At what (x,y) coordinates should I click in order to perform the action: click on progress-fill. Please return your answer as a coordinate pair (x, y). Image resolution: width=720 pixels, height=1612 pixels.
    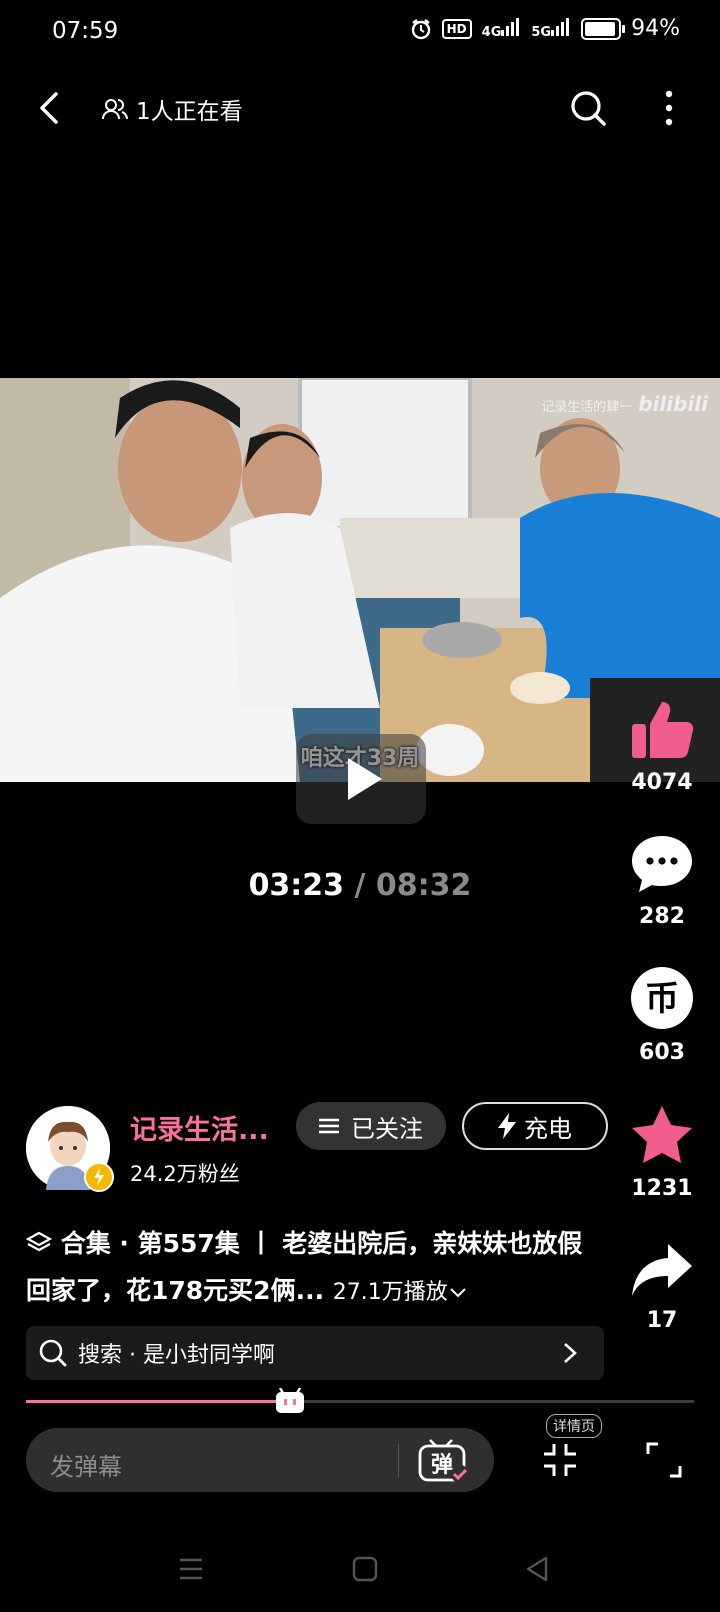
    Looking at the image, I should click on (160, 1401).